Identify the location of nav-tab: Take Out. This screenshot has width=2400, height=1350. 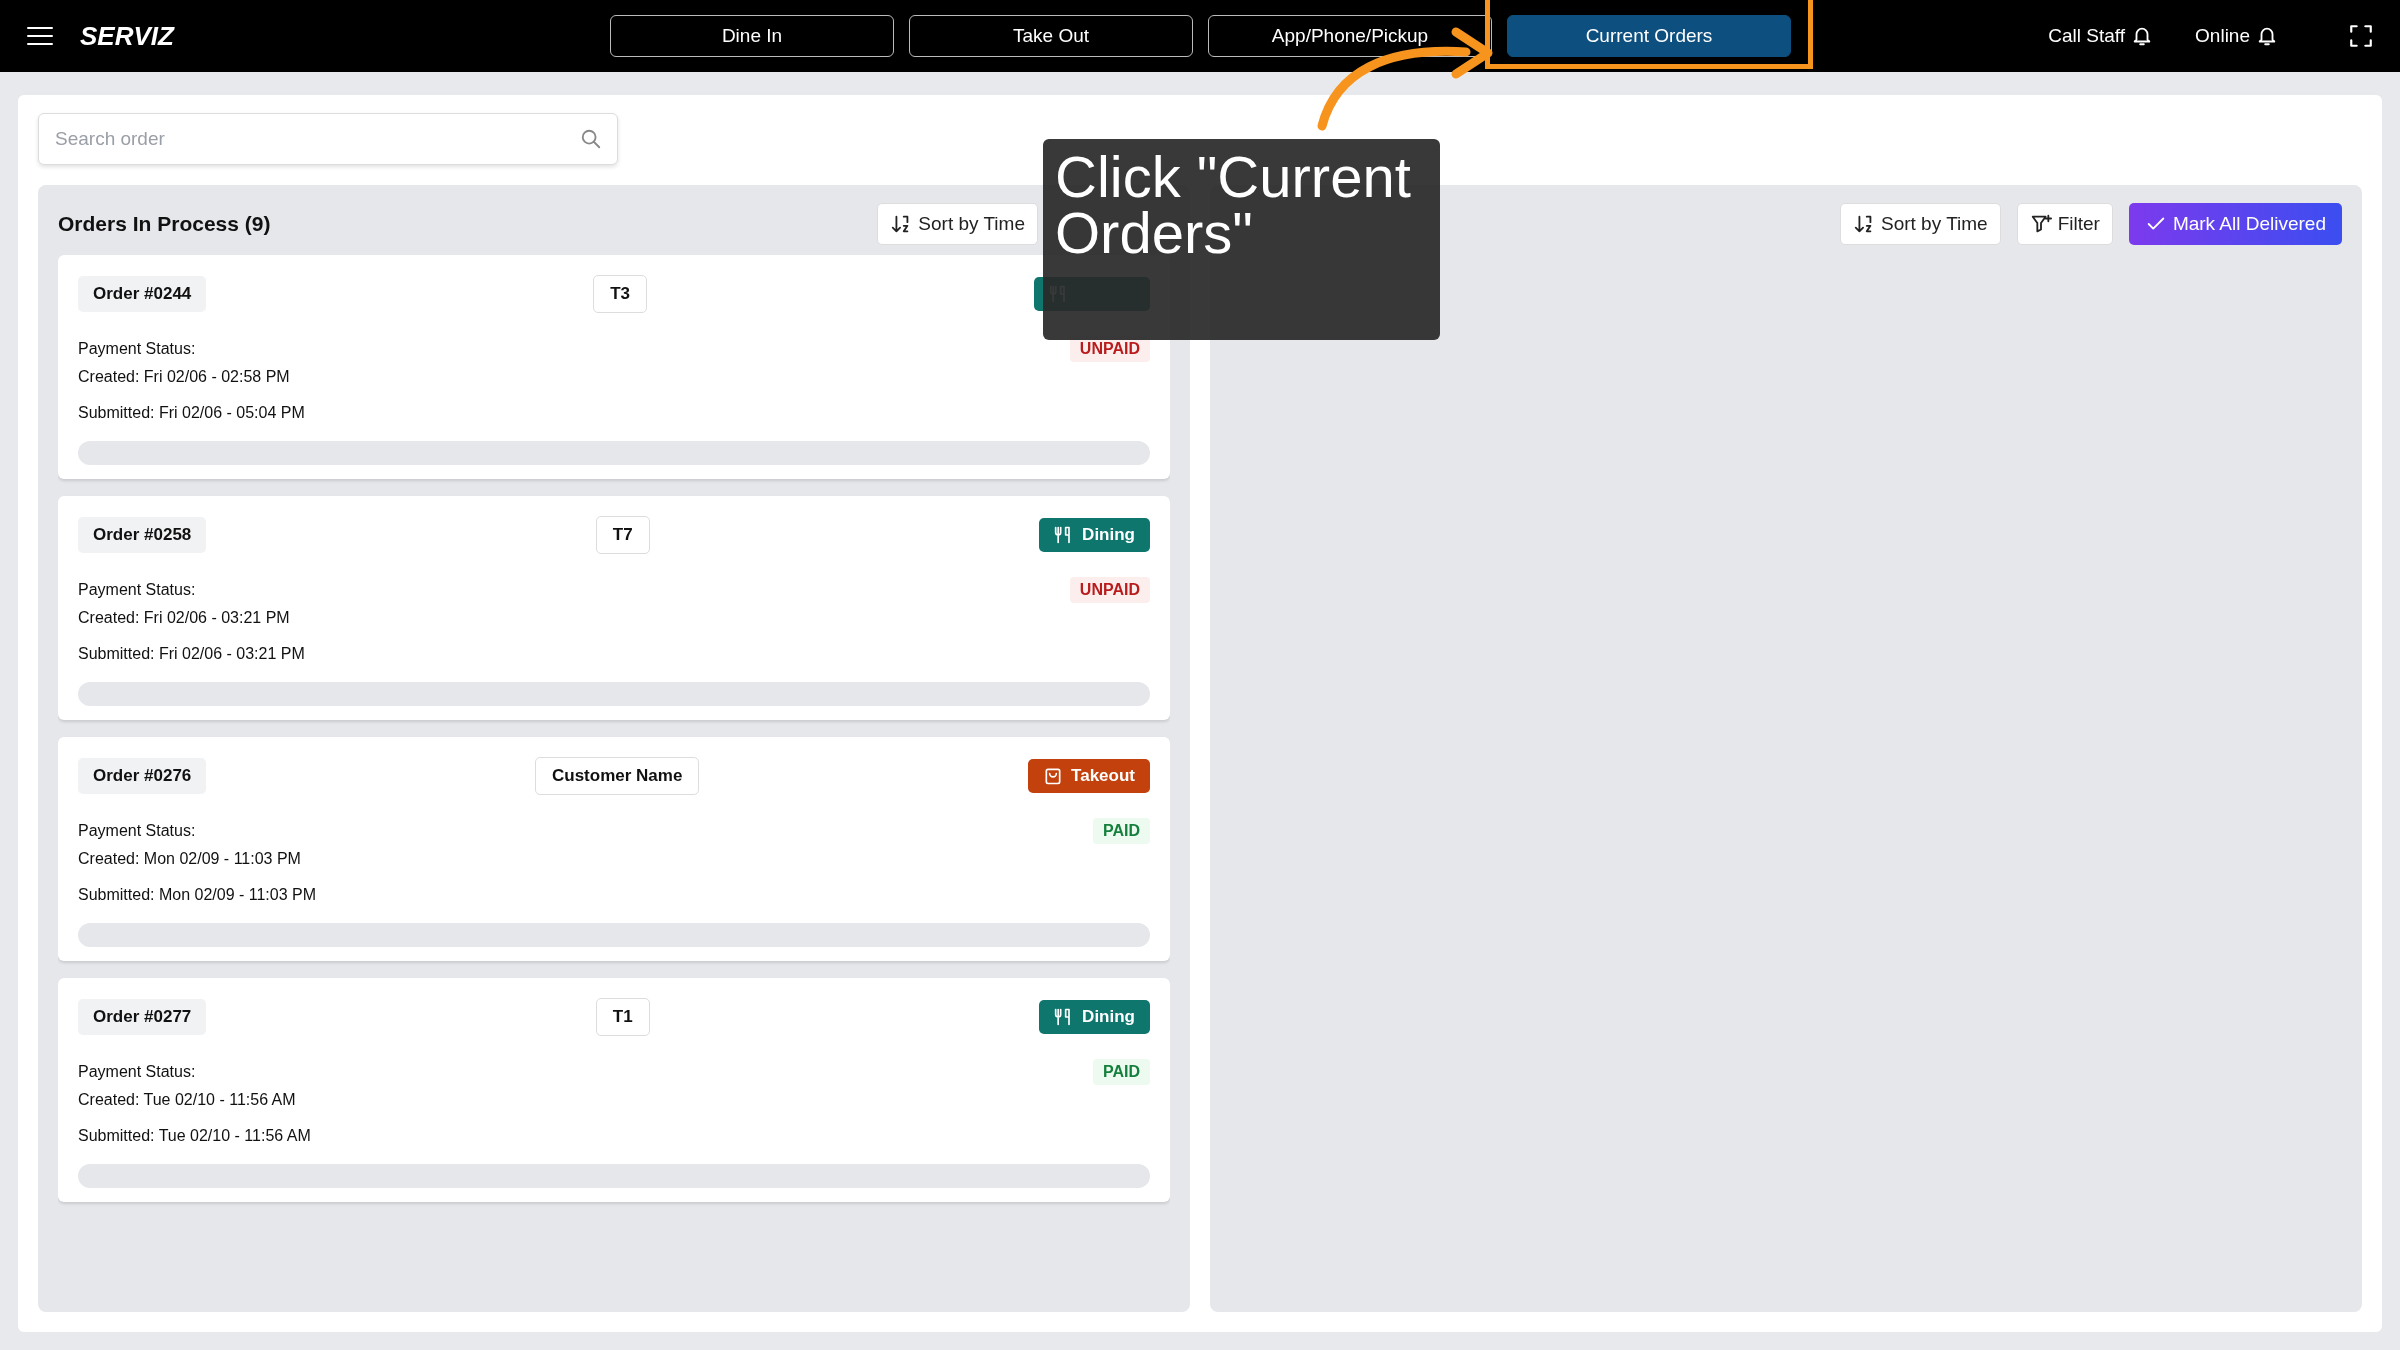
(1051, 36).